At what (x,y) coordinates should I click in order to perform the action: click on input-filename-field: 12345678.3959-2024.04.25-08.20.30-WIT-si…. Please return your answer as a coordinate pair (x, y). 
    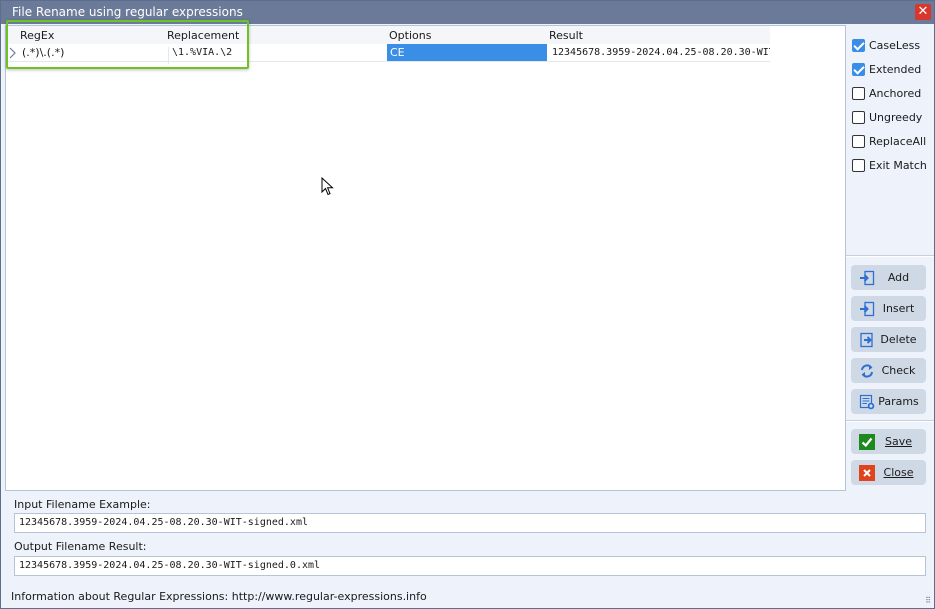
    Looking at the image, I should click on (470, 523).